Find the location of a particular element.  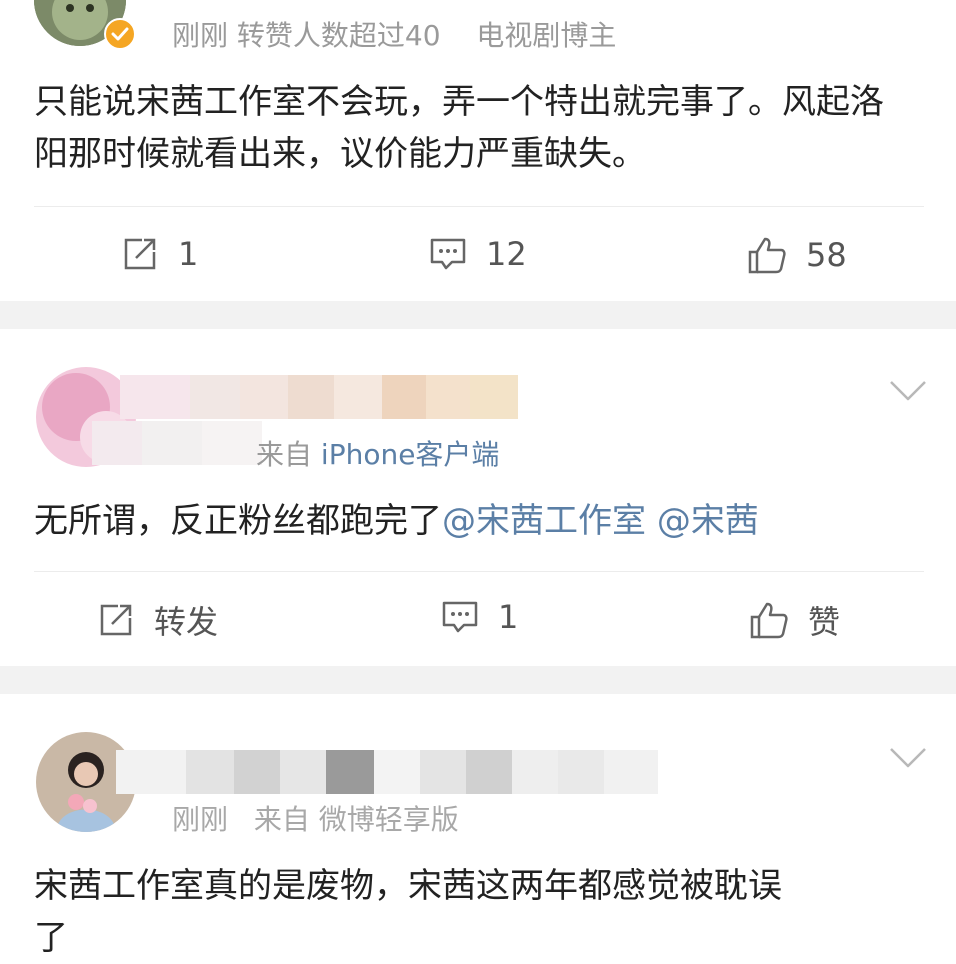

like-count: 58 is located at coordinates (826, 255).